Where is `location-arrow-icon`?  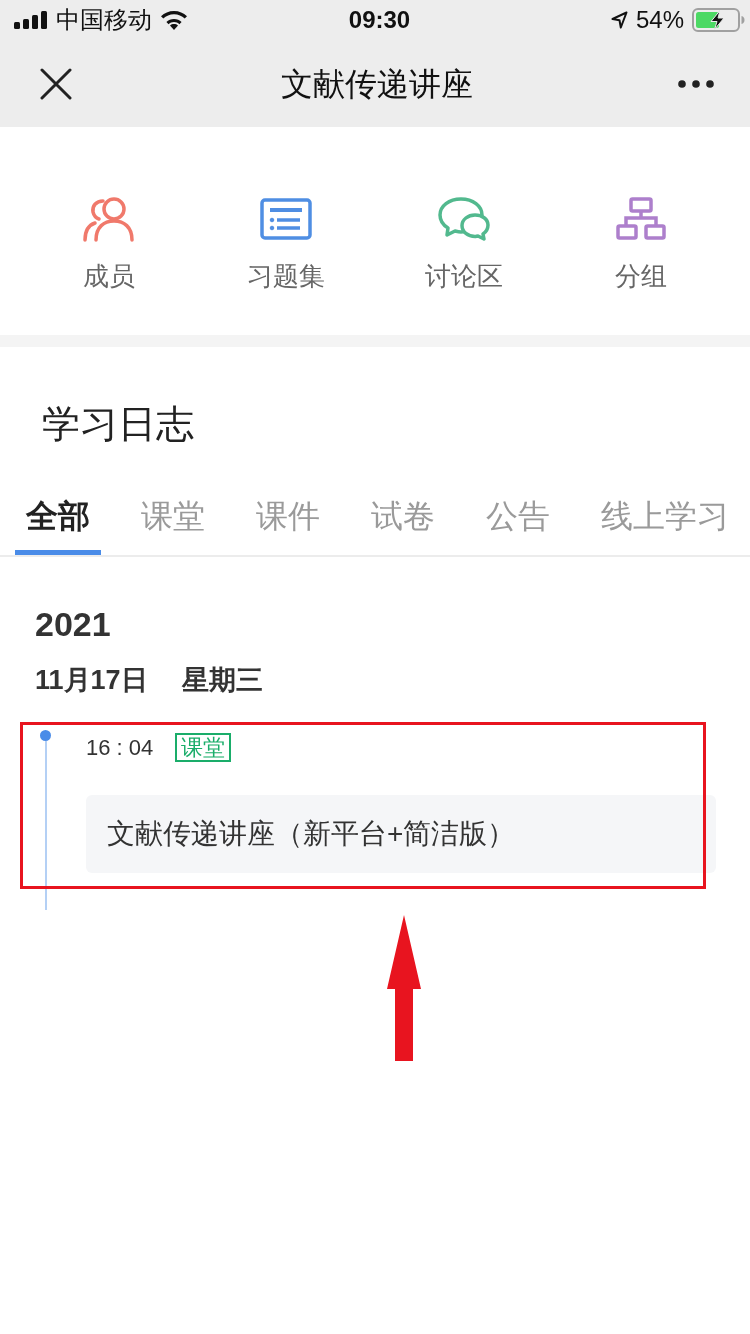 location-arrow-icon is located at coordinates (619, 20).